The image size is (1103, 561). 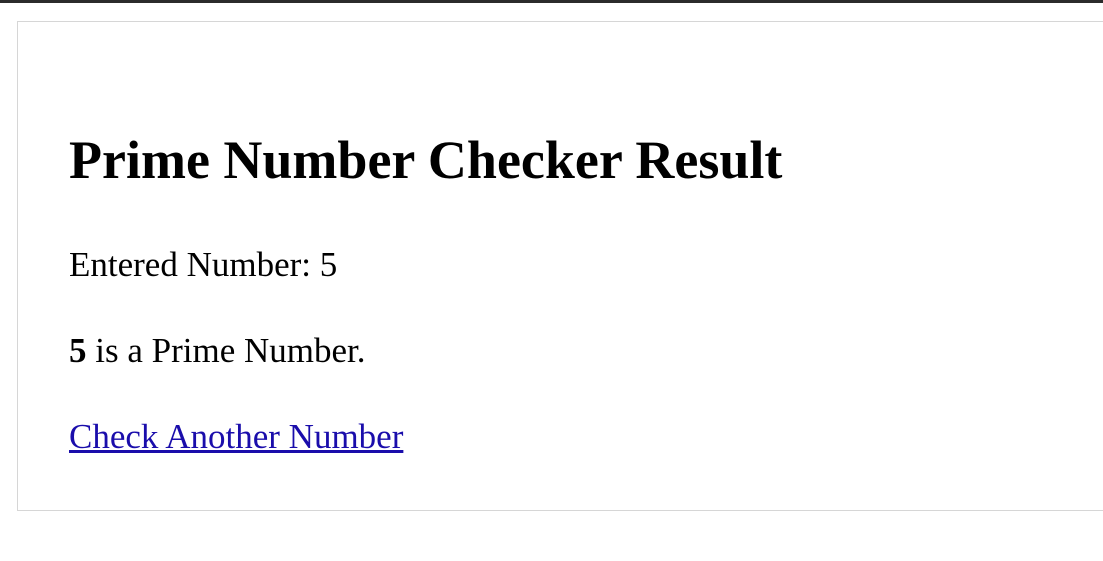 I want to click on result-text: is a Prime Number., so click(x=230, y=350).